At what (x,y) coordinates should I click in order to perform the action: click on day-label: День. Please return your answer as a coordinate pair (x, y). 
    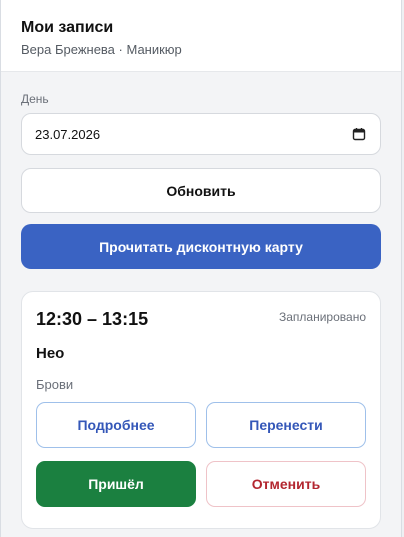
    Looking at the image, I should click on (35, 99).